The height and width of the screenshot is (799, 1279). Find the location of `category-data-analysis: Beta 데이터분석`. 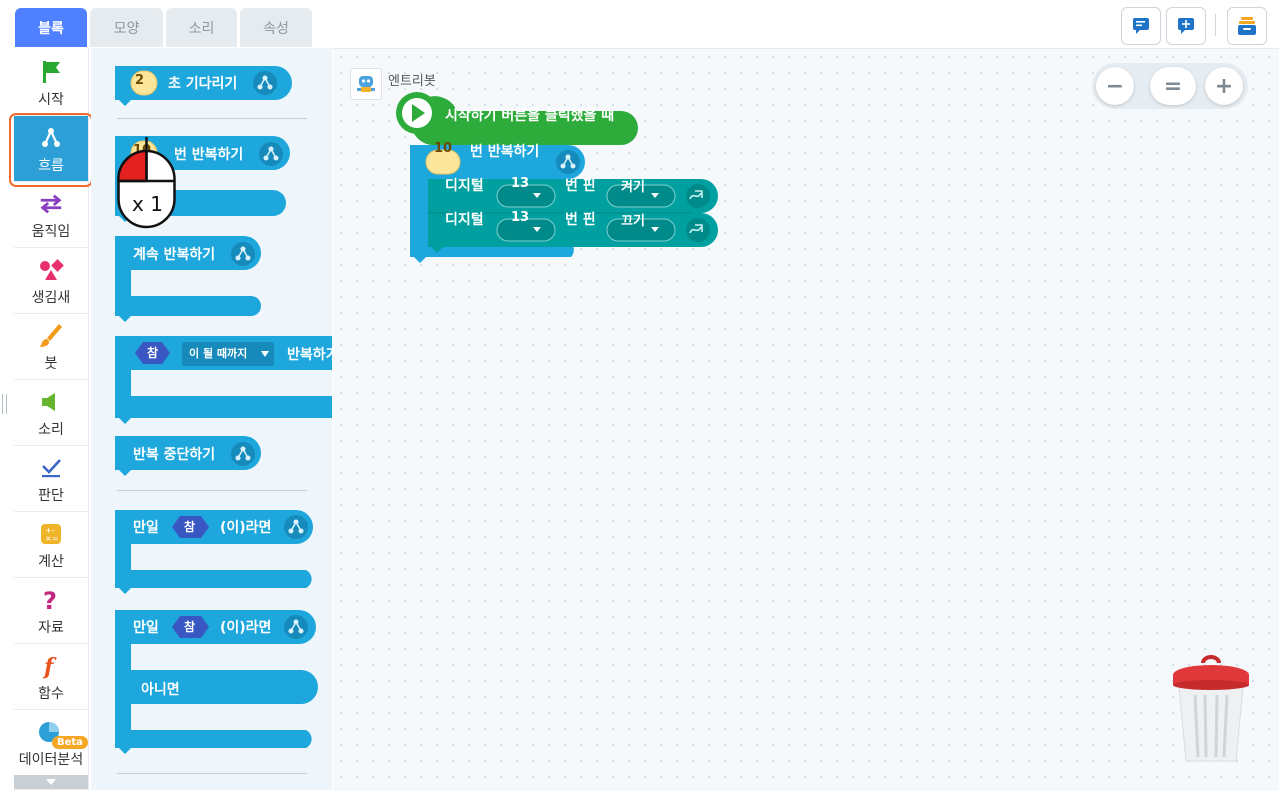

category-data-analysis: Beta 데이터분석 is located at coordinates (51, 750).